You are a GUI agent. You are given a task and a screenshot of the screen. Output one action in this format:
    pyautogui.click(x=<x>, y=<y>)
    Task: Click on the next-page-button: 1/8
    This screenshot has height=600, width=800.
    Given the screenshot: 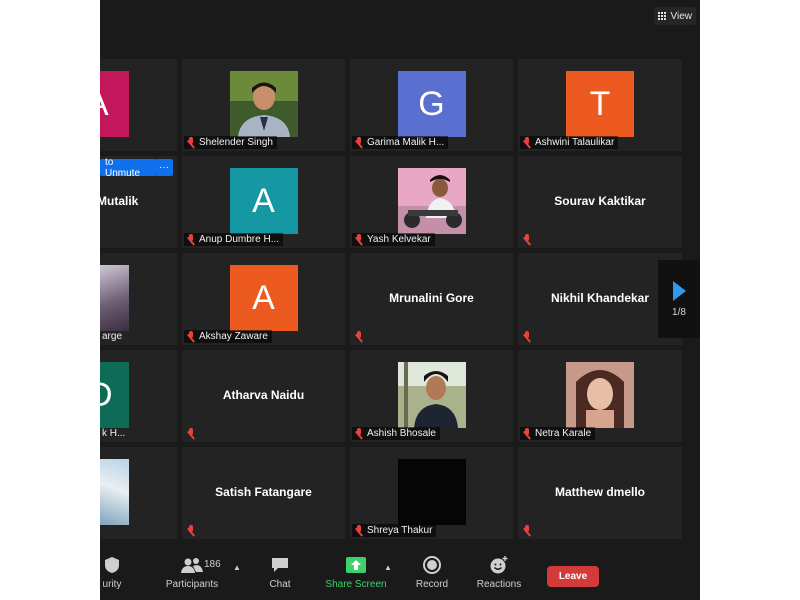 What is the action you would take?
    pyautogui.click(x=679, y=299)
    